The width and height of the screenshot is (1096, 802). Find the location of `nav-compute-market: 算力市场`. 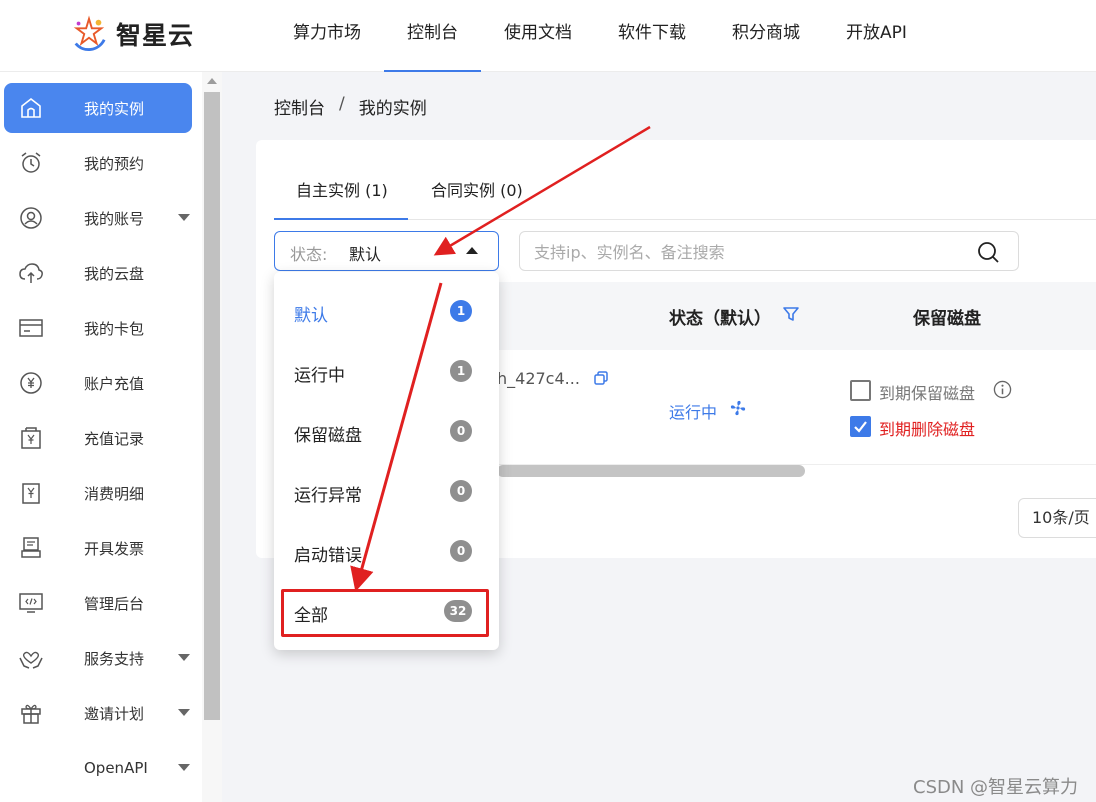

nav-compute-market: 算力市场 is located at coordinates (327, 36).